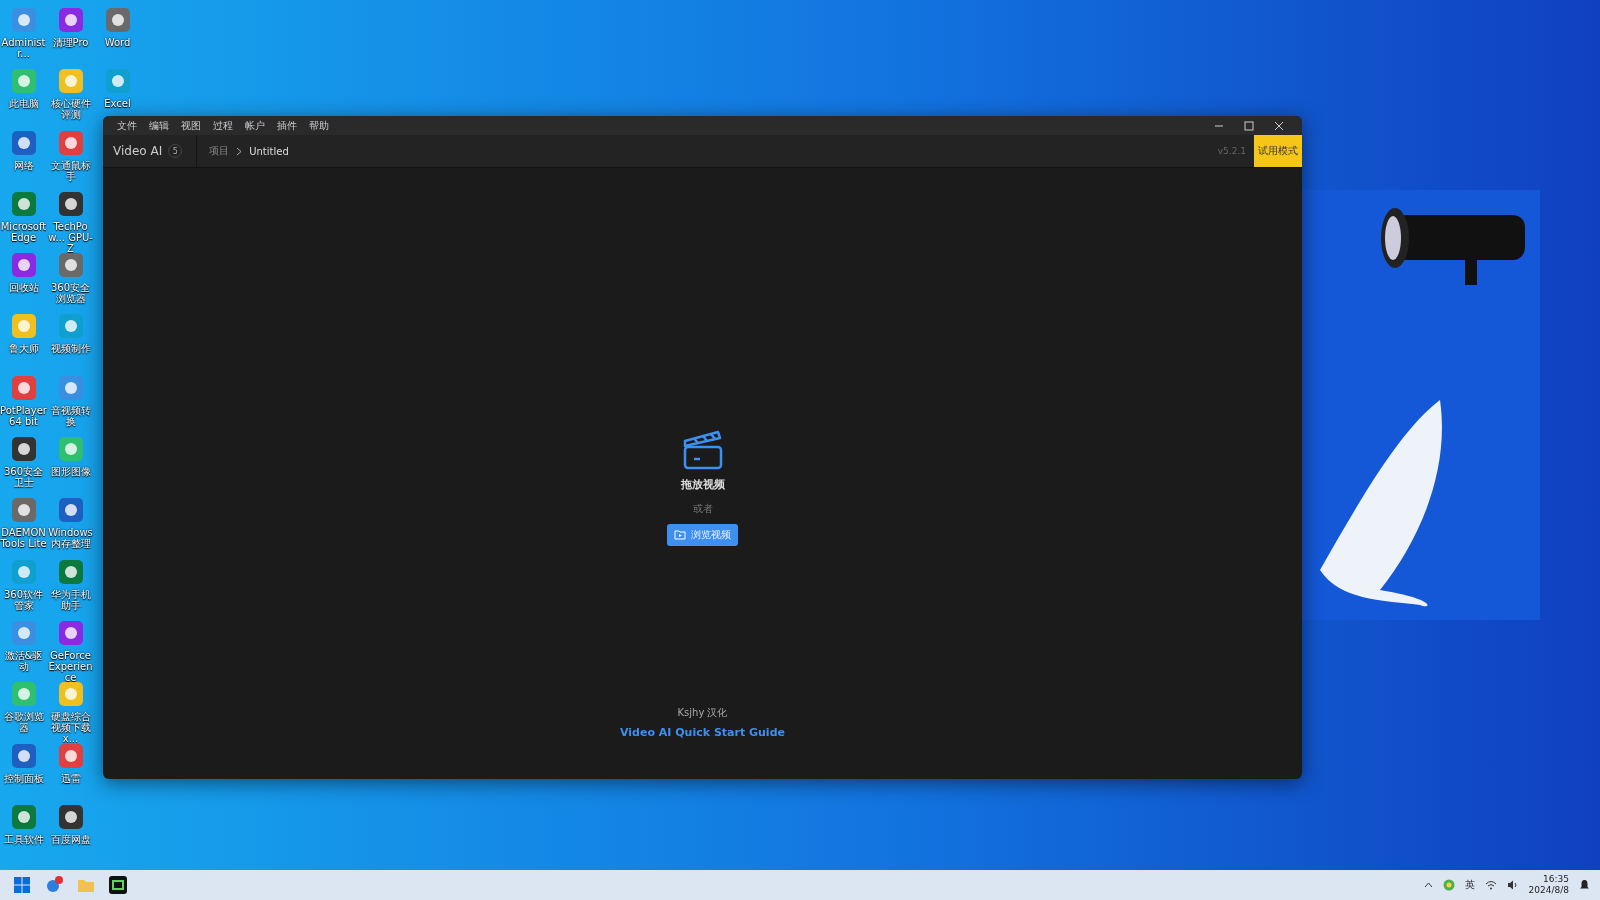  I want to click on icon-label: 此电脑, so click(23, 104).